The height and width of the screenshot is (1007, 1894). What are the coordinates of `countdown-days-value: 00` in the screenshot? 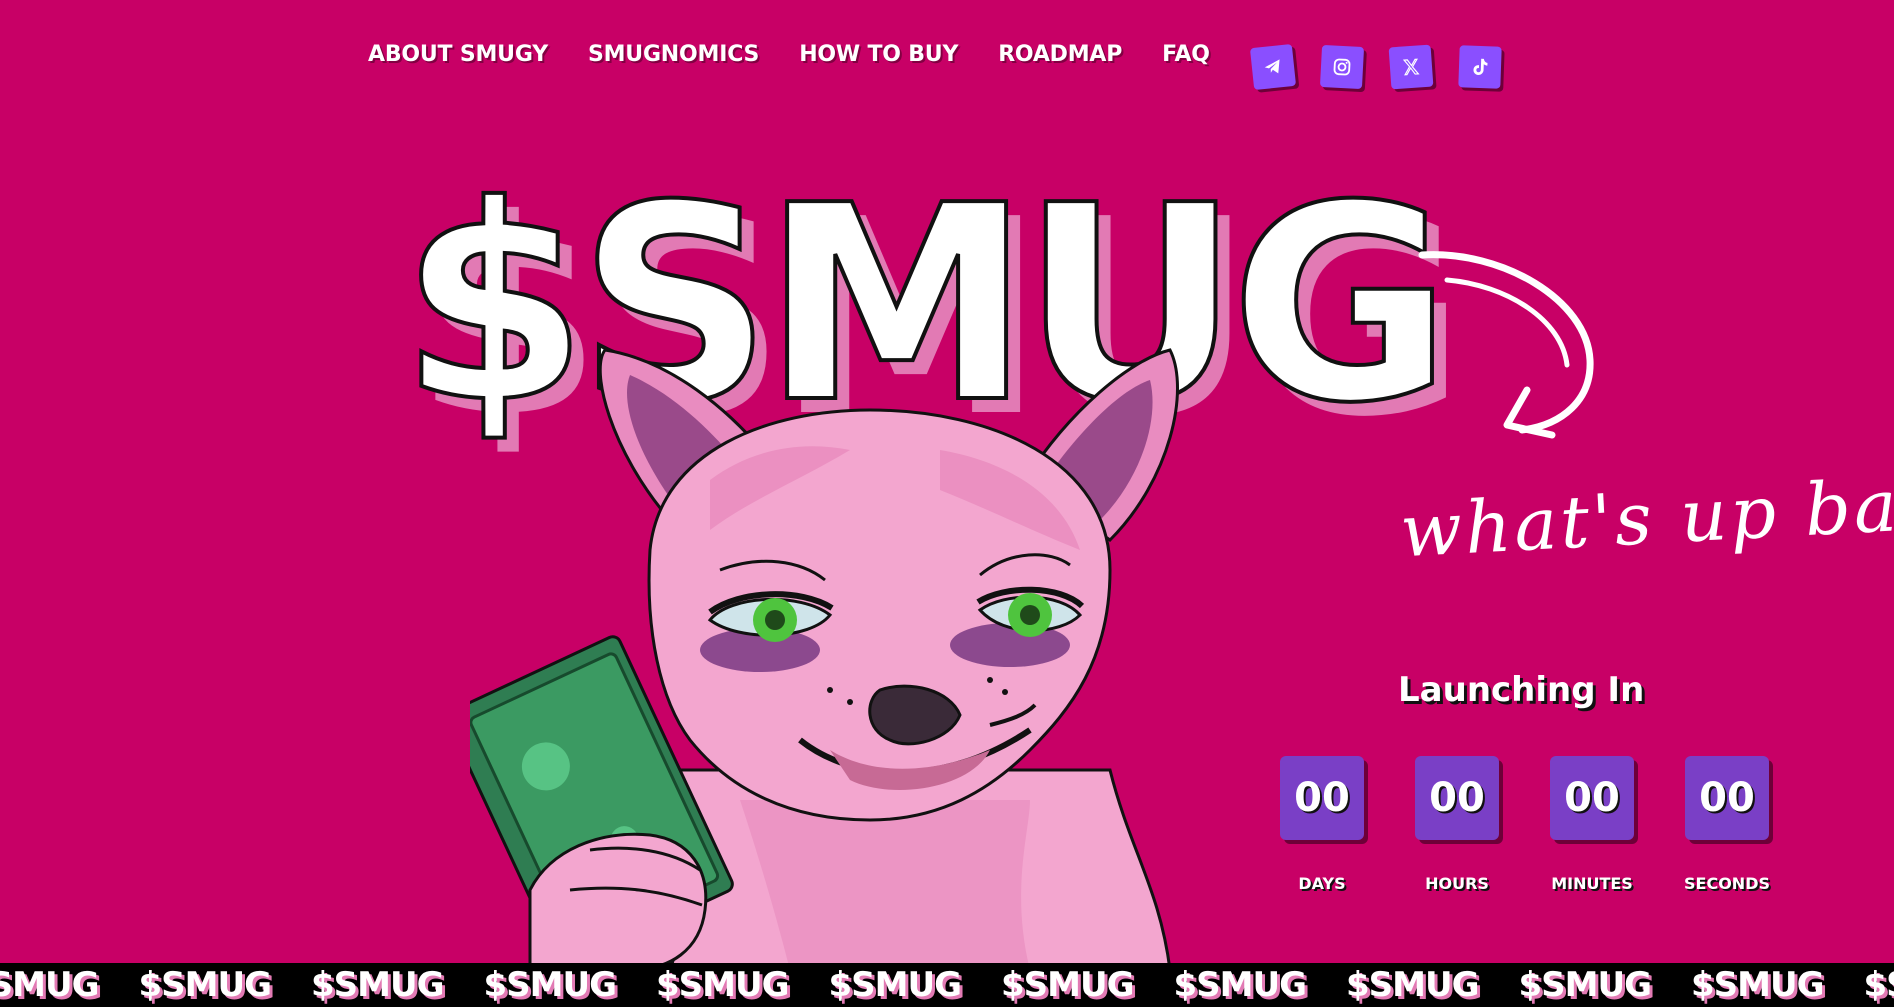 It's located at (1322, 798).